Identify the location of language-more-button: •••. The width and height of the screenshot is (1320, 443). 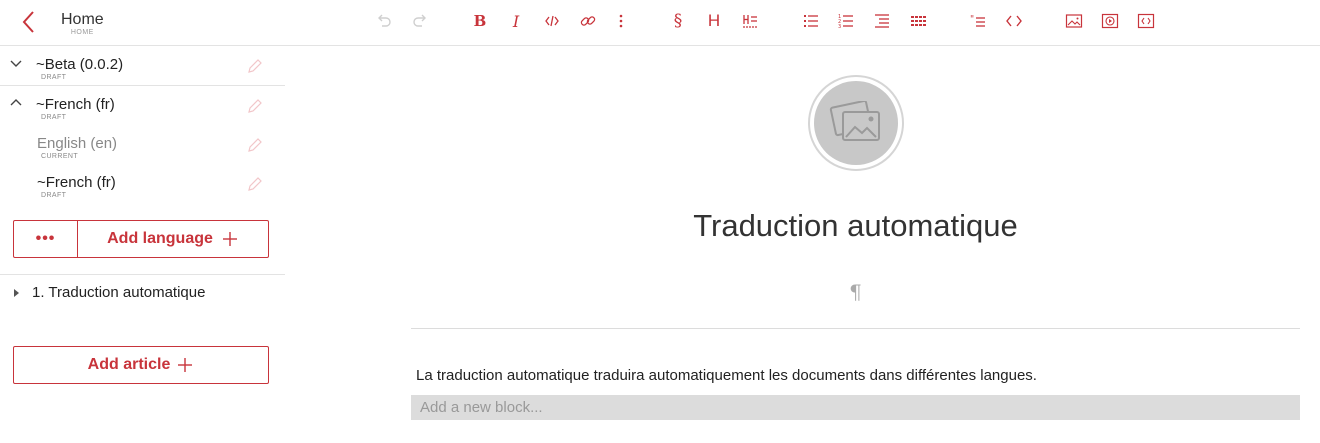
(46, 239).